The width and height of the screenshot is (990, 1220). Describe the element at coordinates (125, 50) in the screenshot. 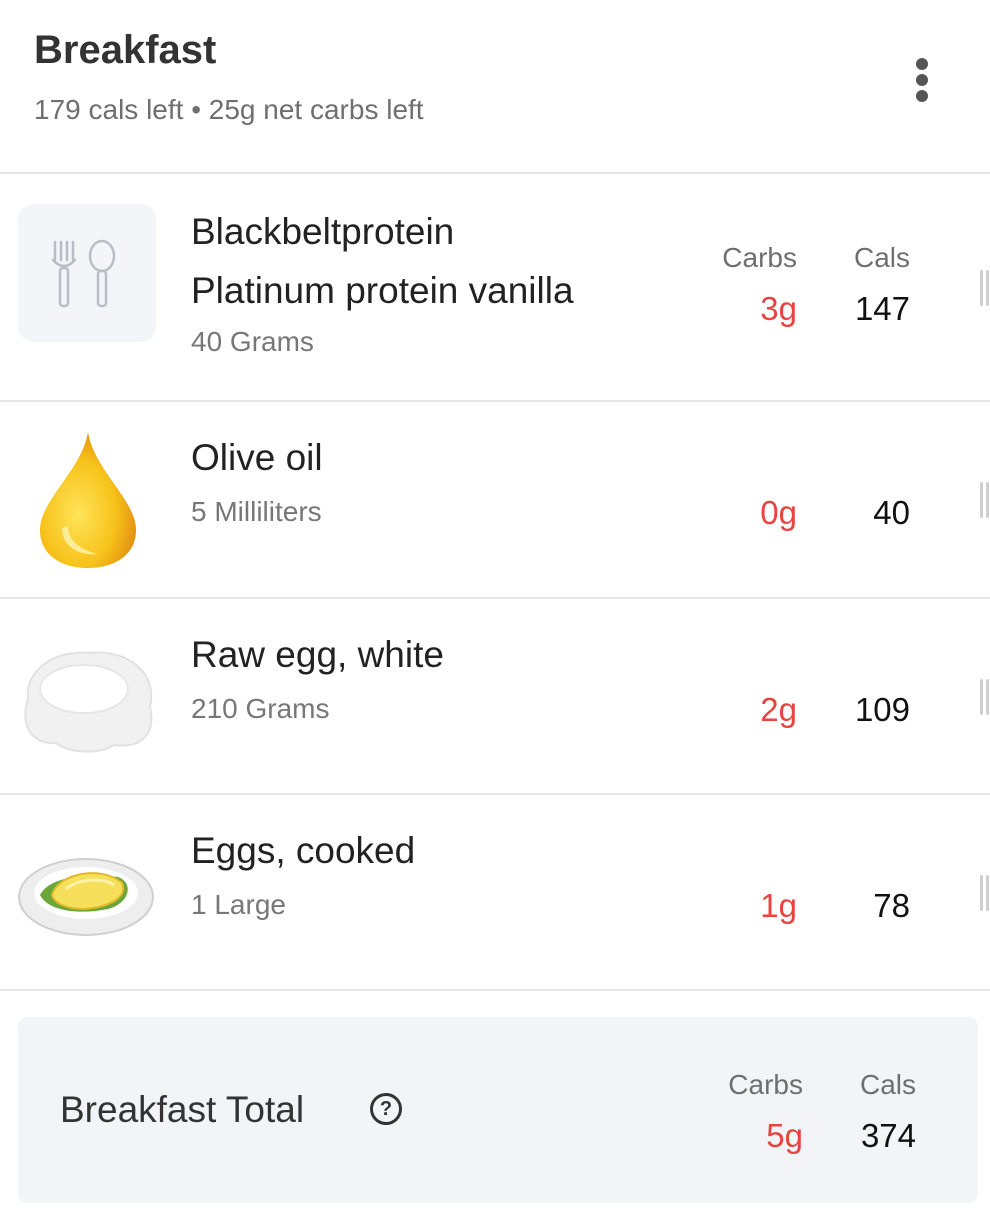

I see `meal-title: Breakfast` at that location.